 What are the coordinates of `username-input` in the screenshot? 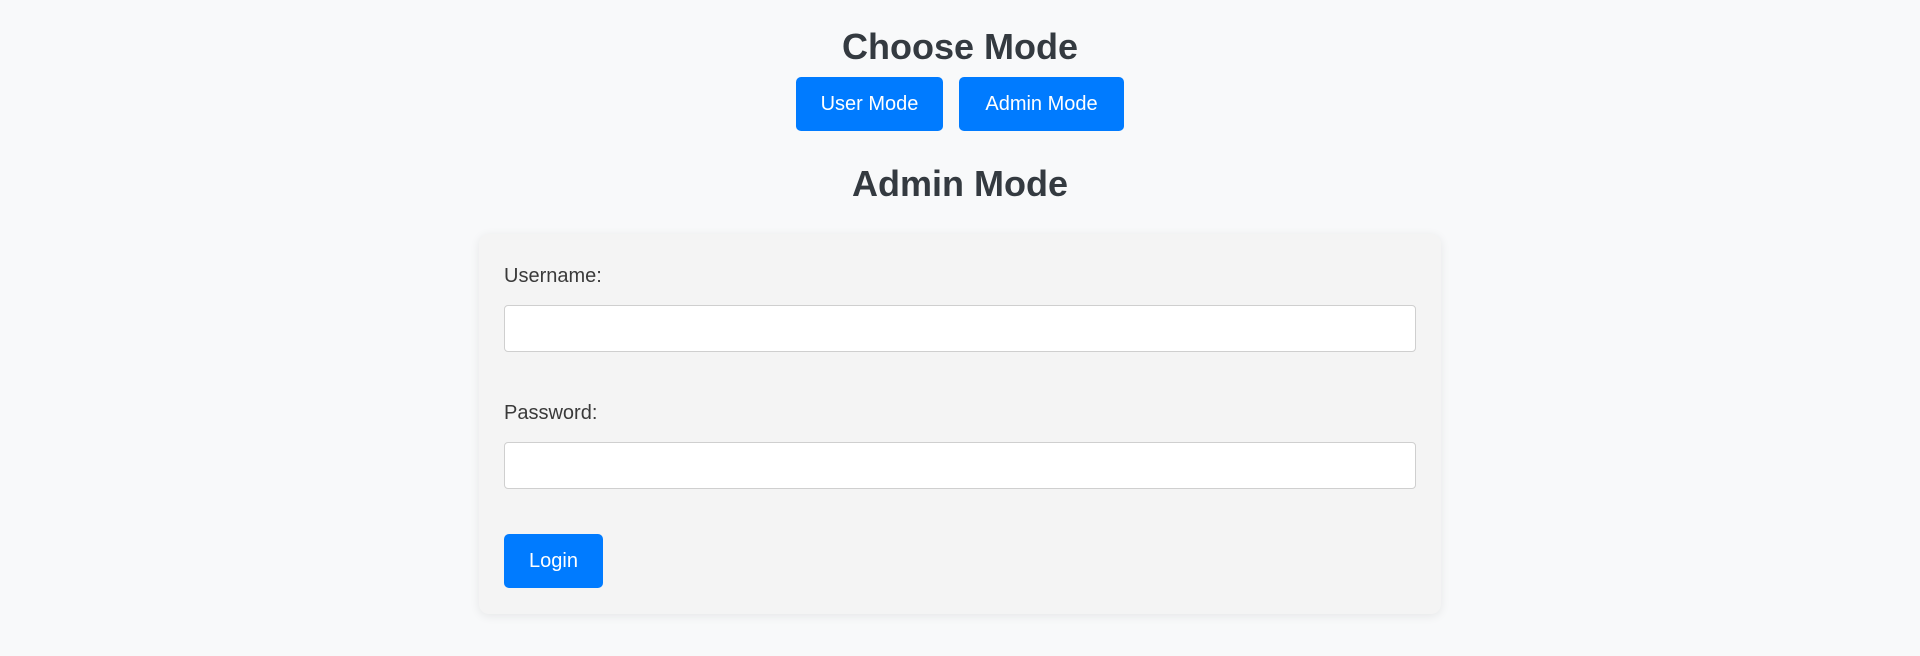 It's located at (960, 328).